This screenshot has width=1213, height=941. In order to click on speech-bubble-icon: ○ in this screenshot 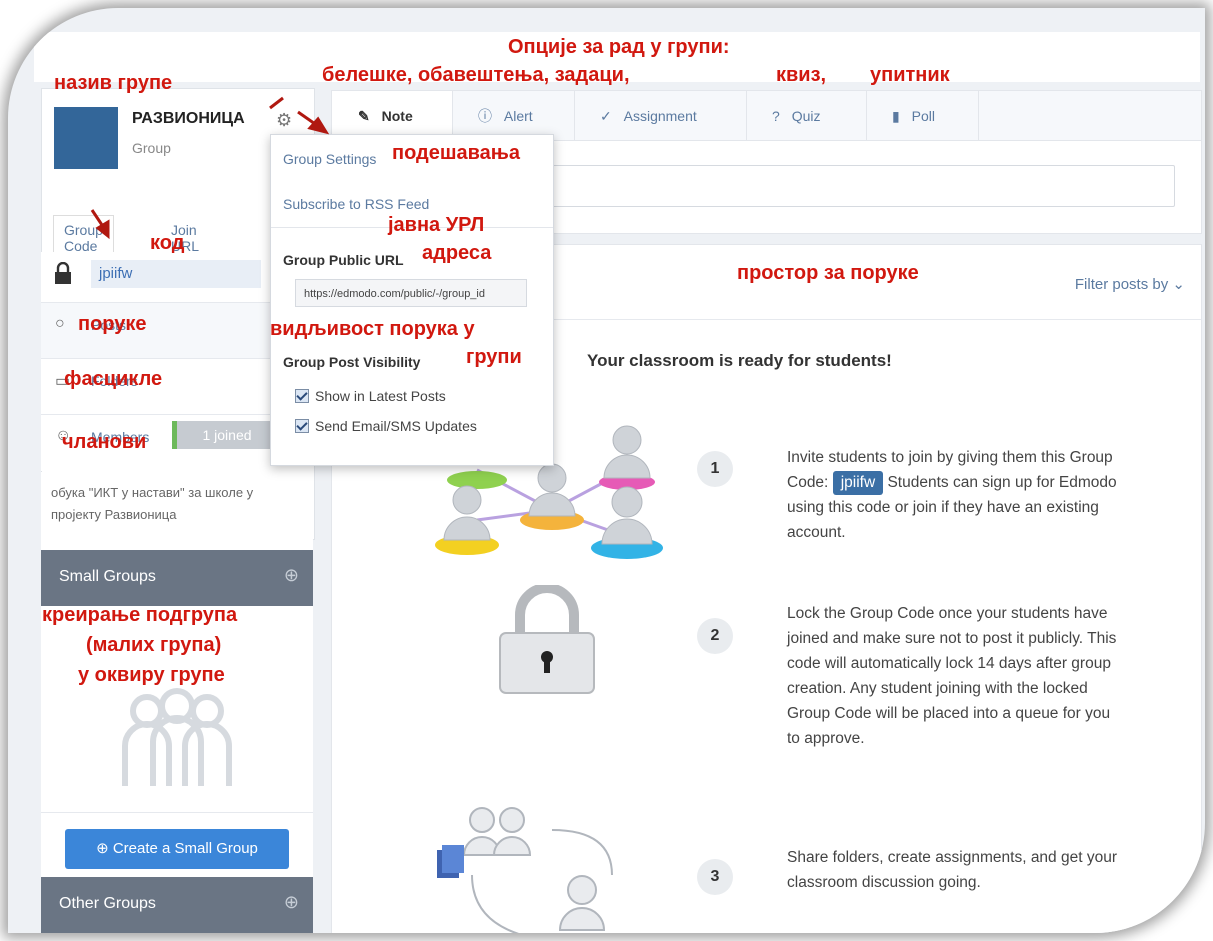, I will do `click(60, 323)`.